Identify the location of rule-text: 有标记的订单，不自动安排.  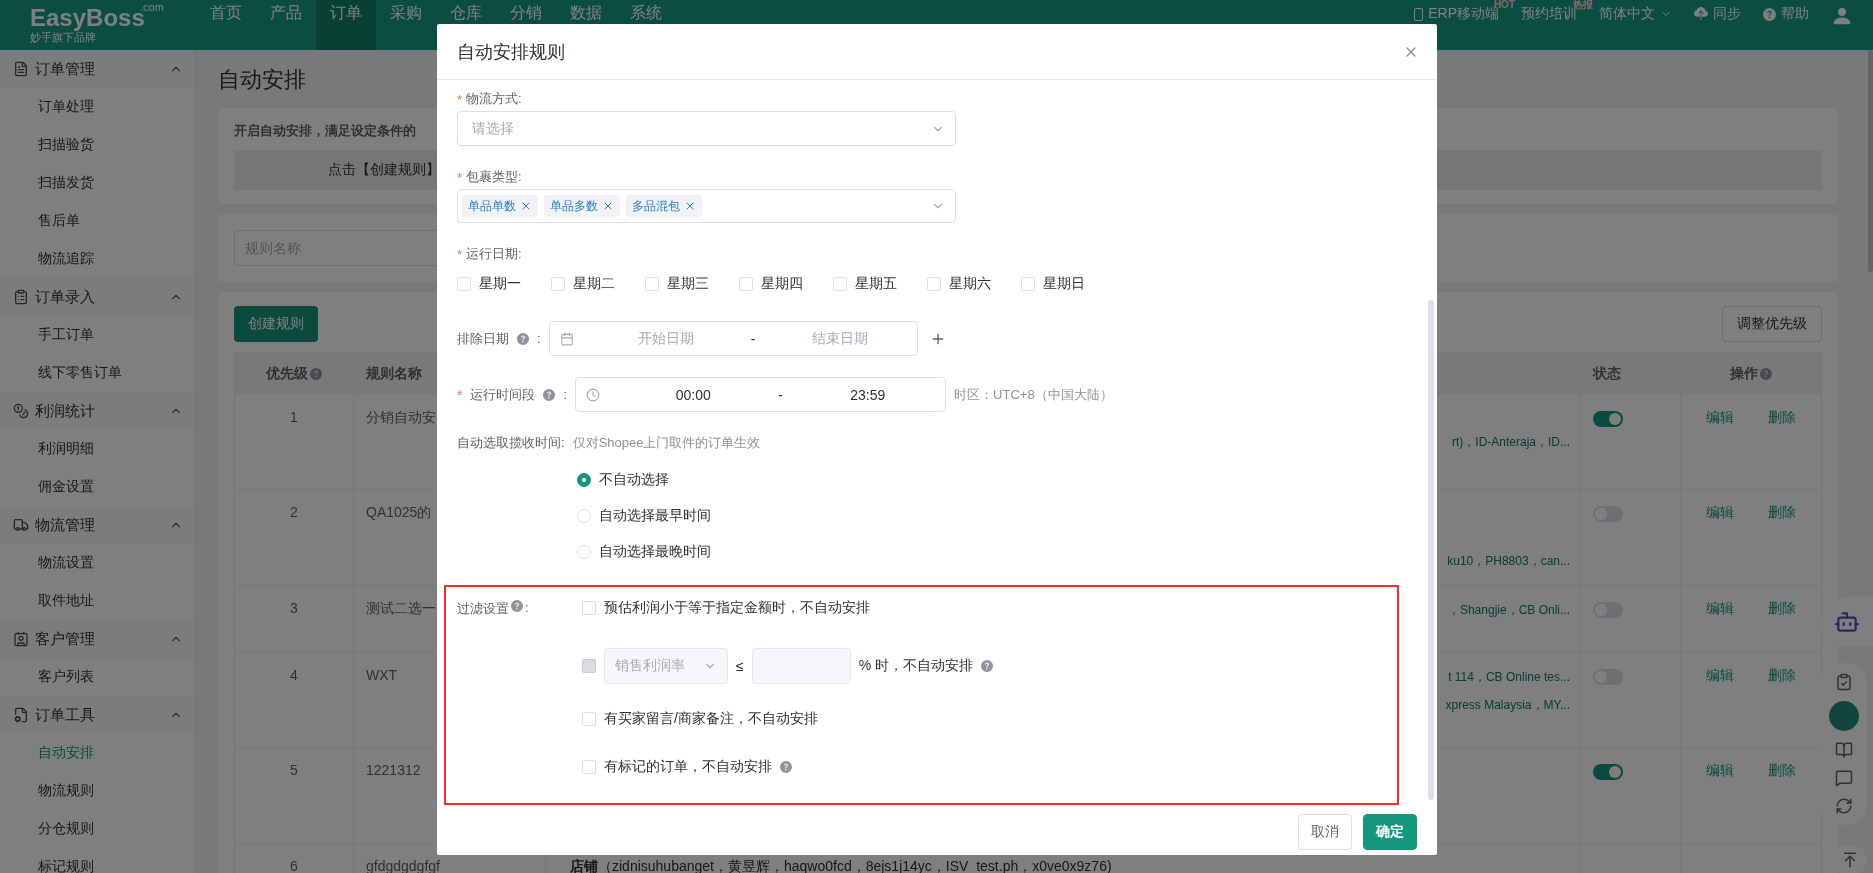
(688, 767).